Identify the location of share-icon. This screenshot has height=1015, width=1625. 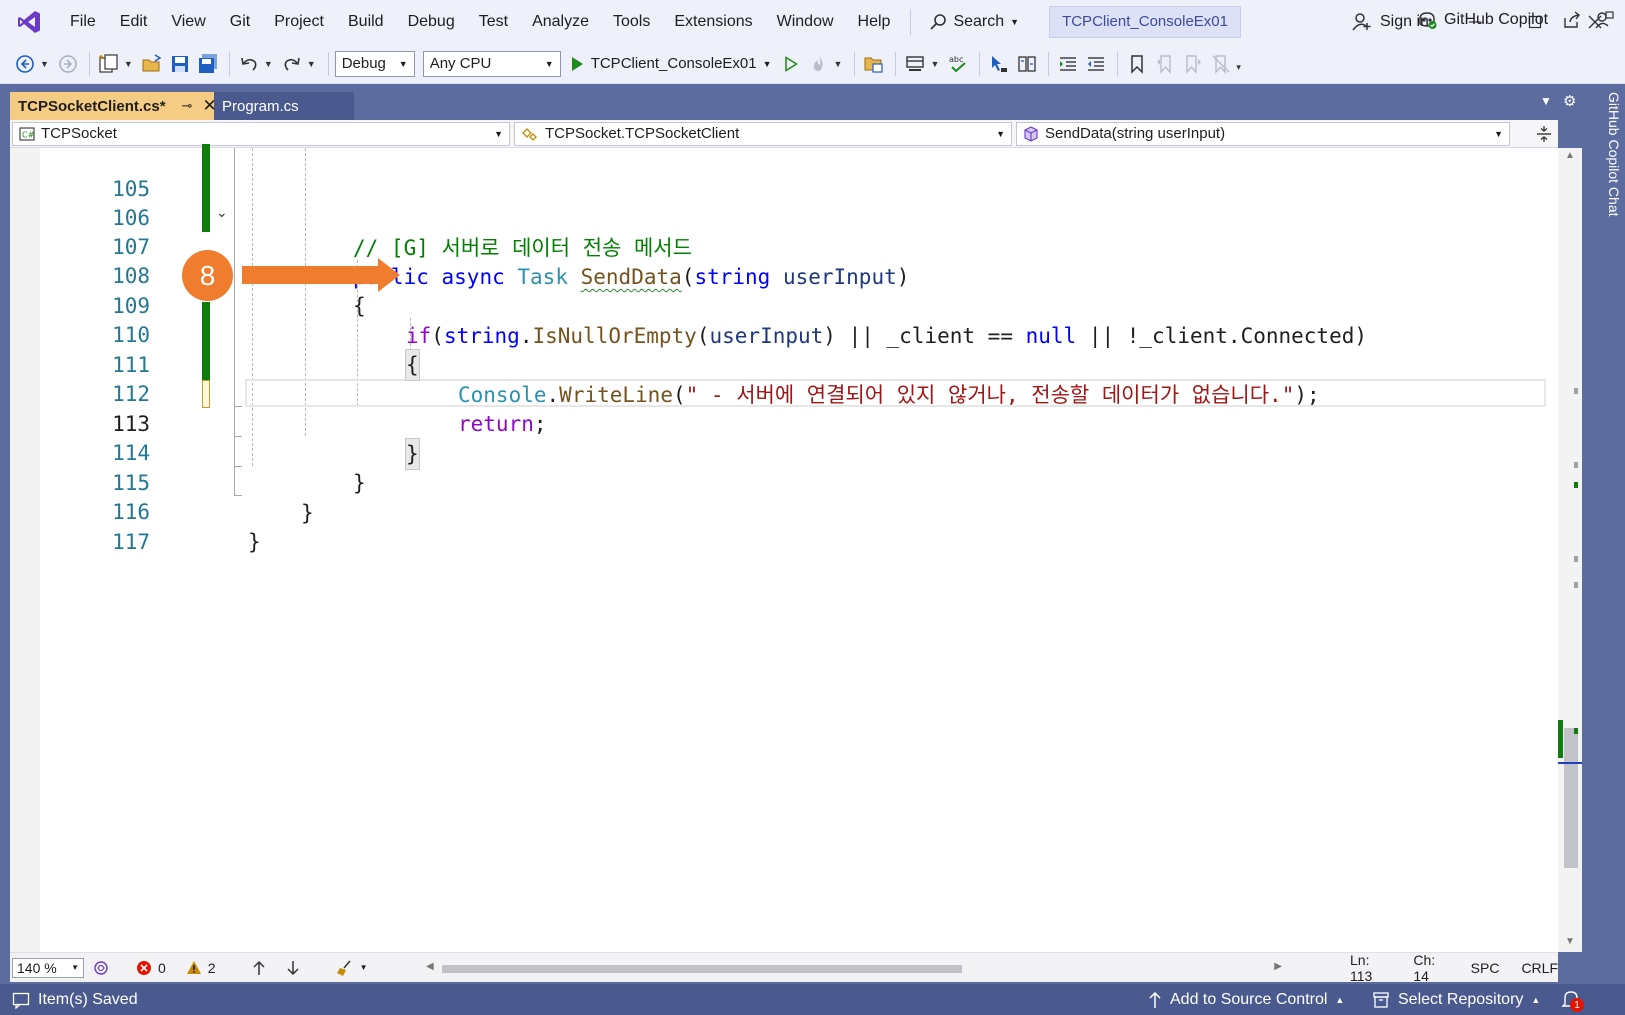
(1572, 20).